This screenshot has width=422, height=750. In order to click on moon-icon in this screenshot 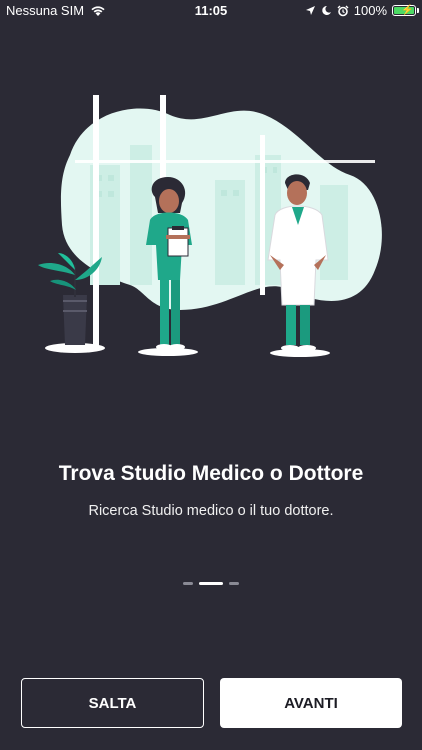, I will do `click(326, 10)`.